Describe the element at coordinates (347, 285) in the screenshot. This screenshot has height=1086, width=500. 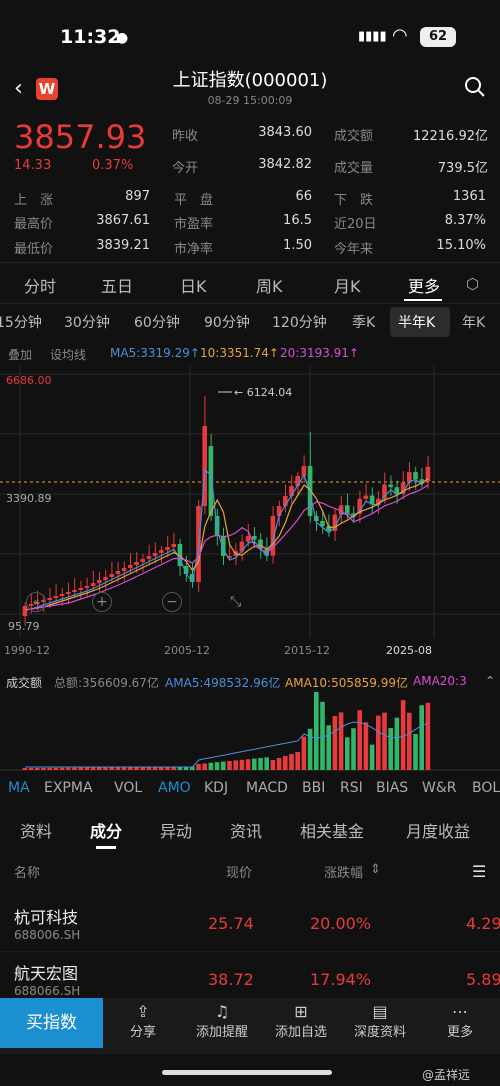
I see `tab-monthly: 月K` at that location.